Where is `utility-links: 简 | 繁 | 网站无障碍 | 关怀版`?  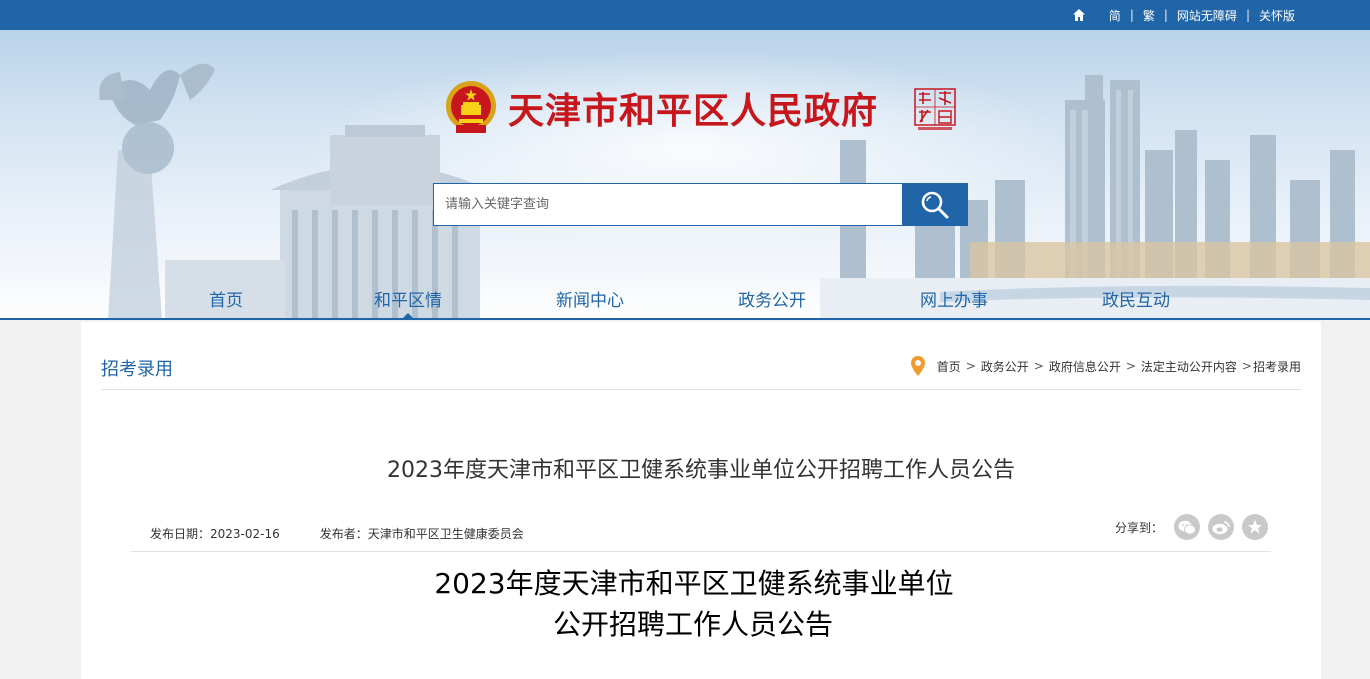
utility-links: 简 | 繁 | 网站无障碍 | 关怀版 is located at coordinates (1183, 15).